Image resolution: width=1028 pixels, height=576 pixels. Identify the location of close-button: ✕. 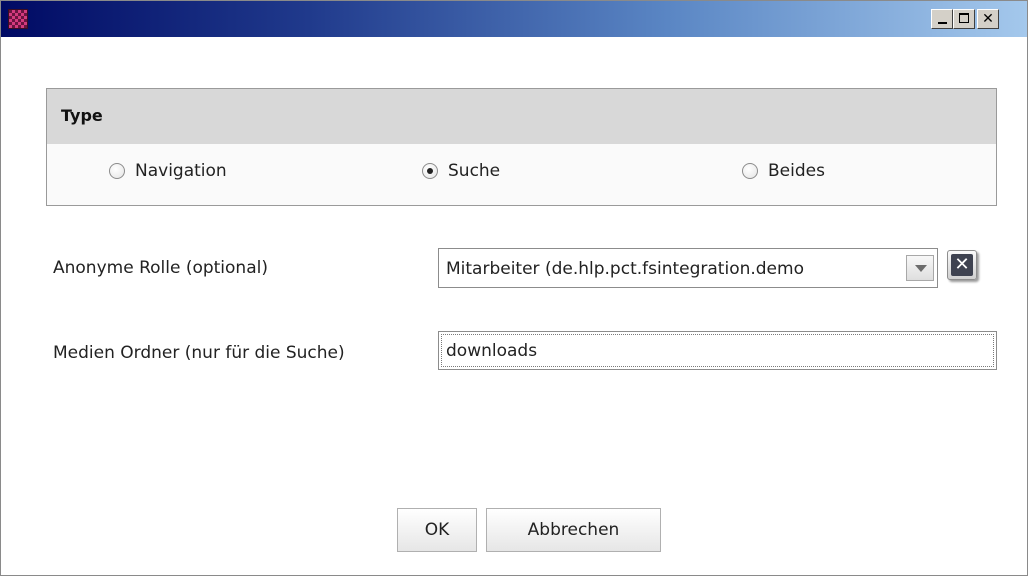
(988, 19).